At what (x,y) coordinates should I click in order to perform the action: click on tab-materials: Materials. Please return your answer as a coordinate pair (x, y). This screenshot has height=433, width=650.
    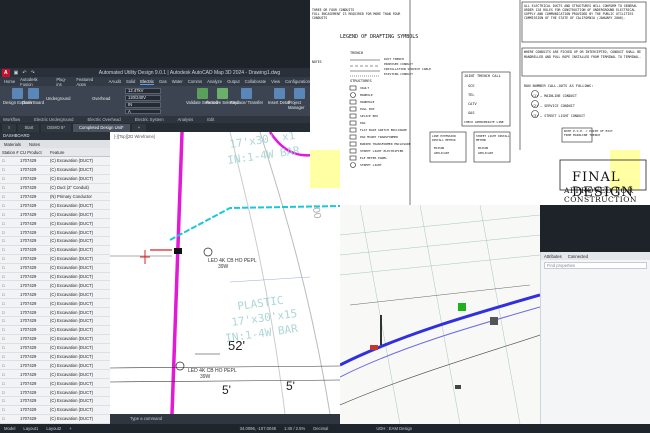
    Looking at the image, I should click on (12, 144).